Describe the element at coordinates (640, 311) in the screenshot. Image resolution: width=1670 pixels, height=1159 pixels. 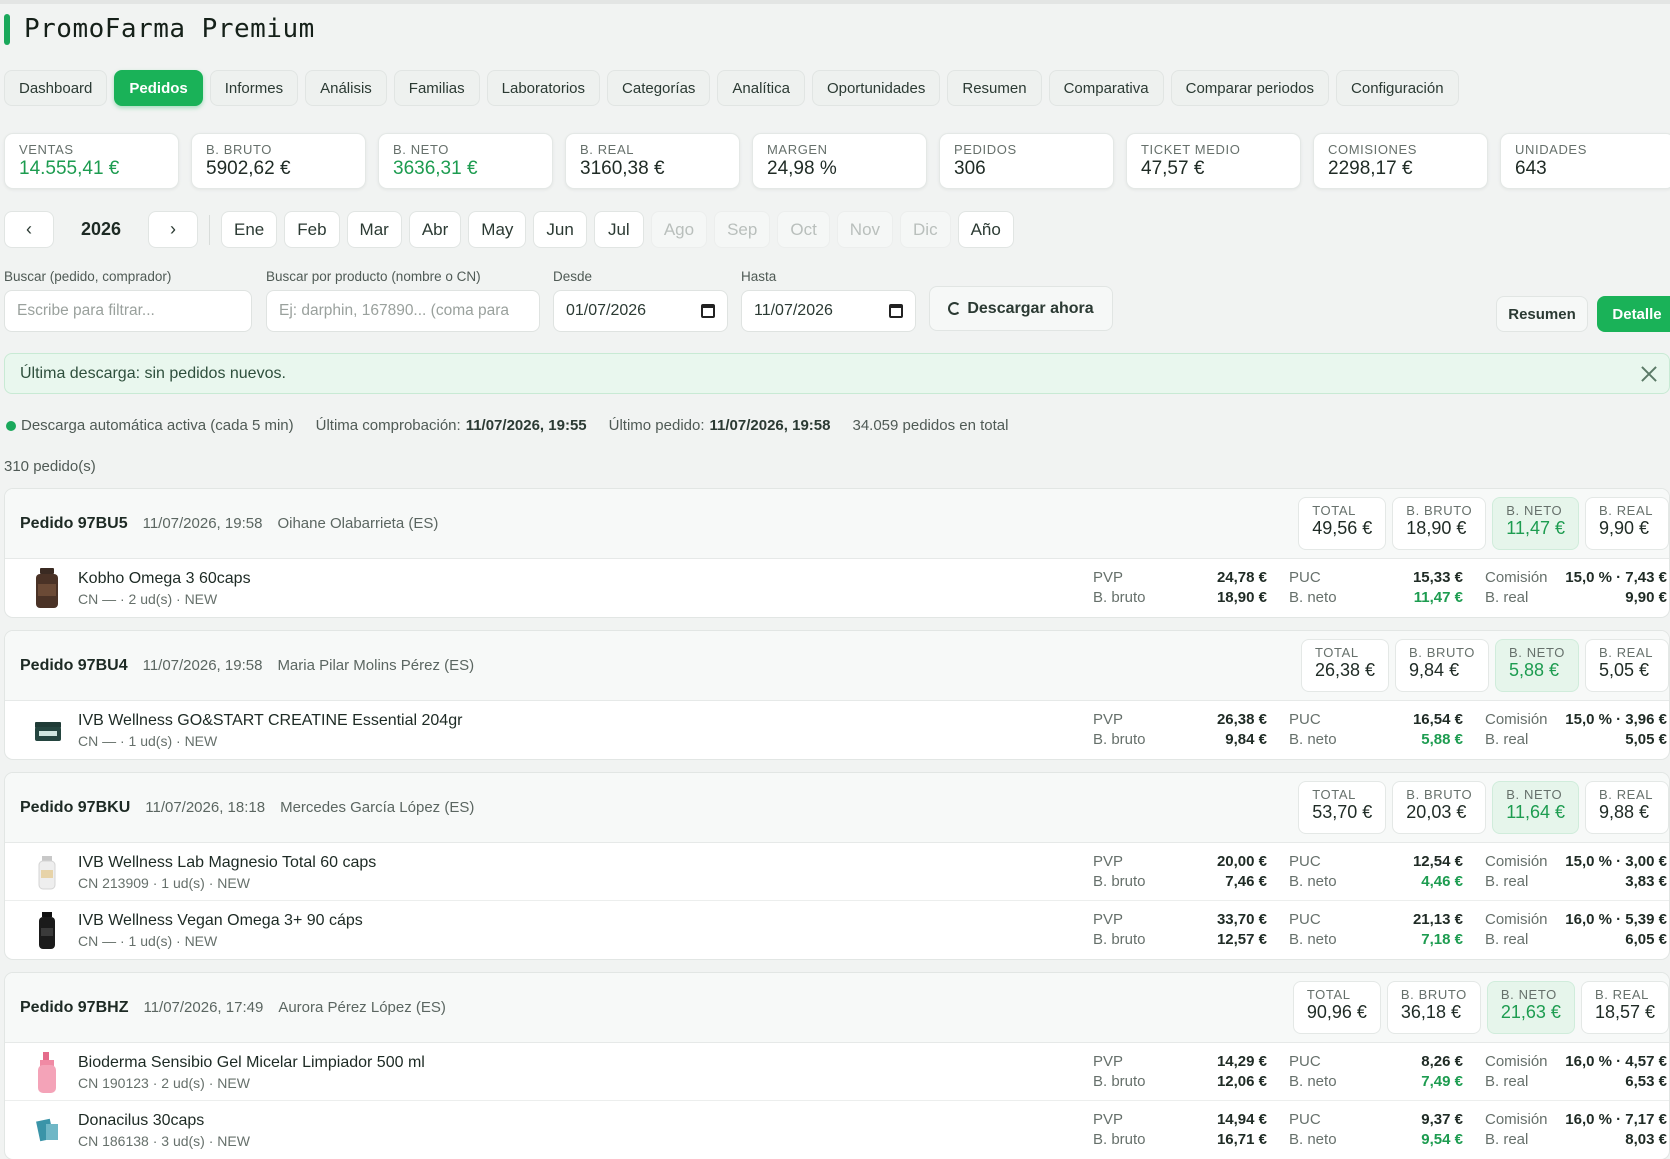
I see `from-date-input: 01/07/2026` at that location.